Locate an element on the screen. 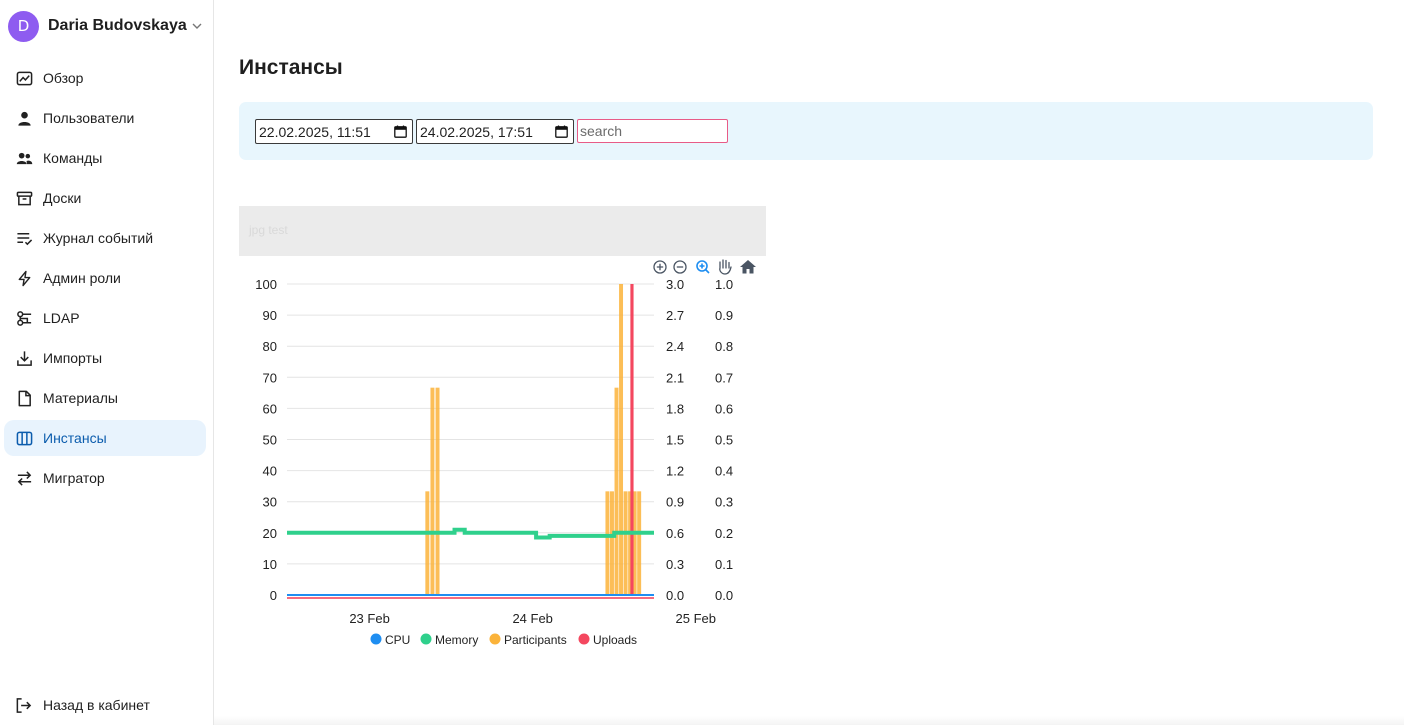 The width and height of the screenshot is (1404, 725). uploads-bar is located at coordinates (632, 439).